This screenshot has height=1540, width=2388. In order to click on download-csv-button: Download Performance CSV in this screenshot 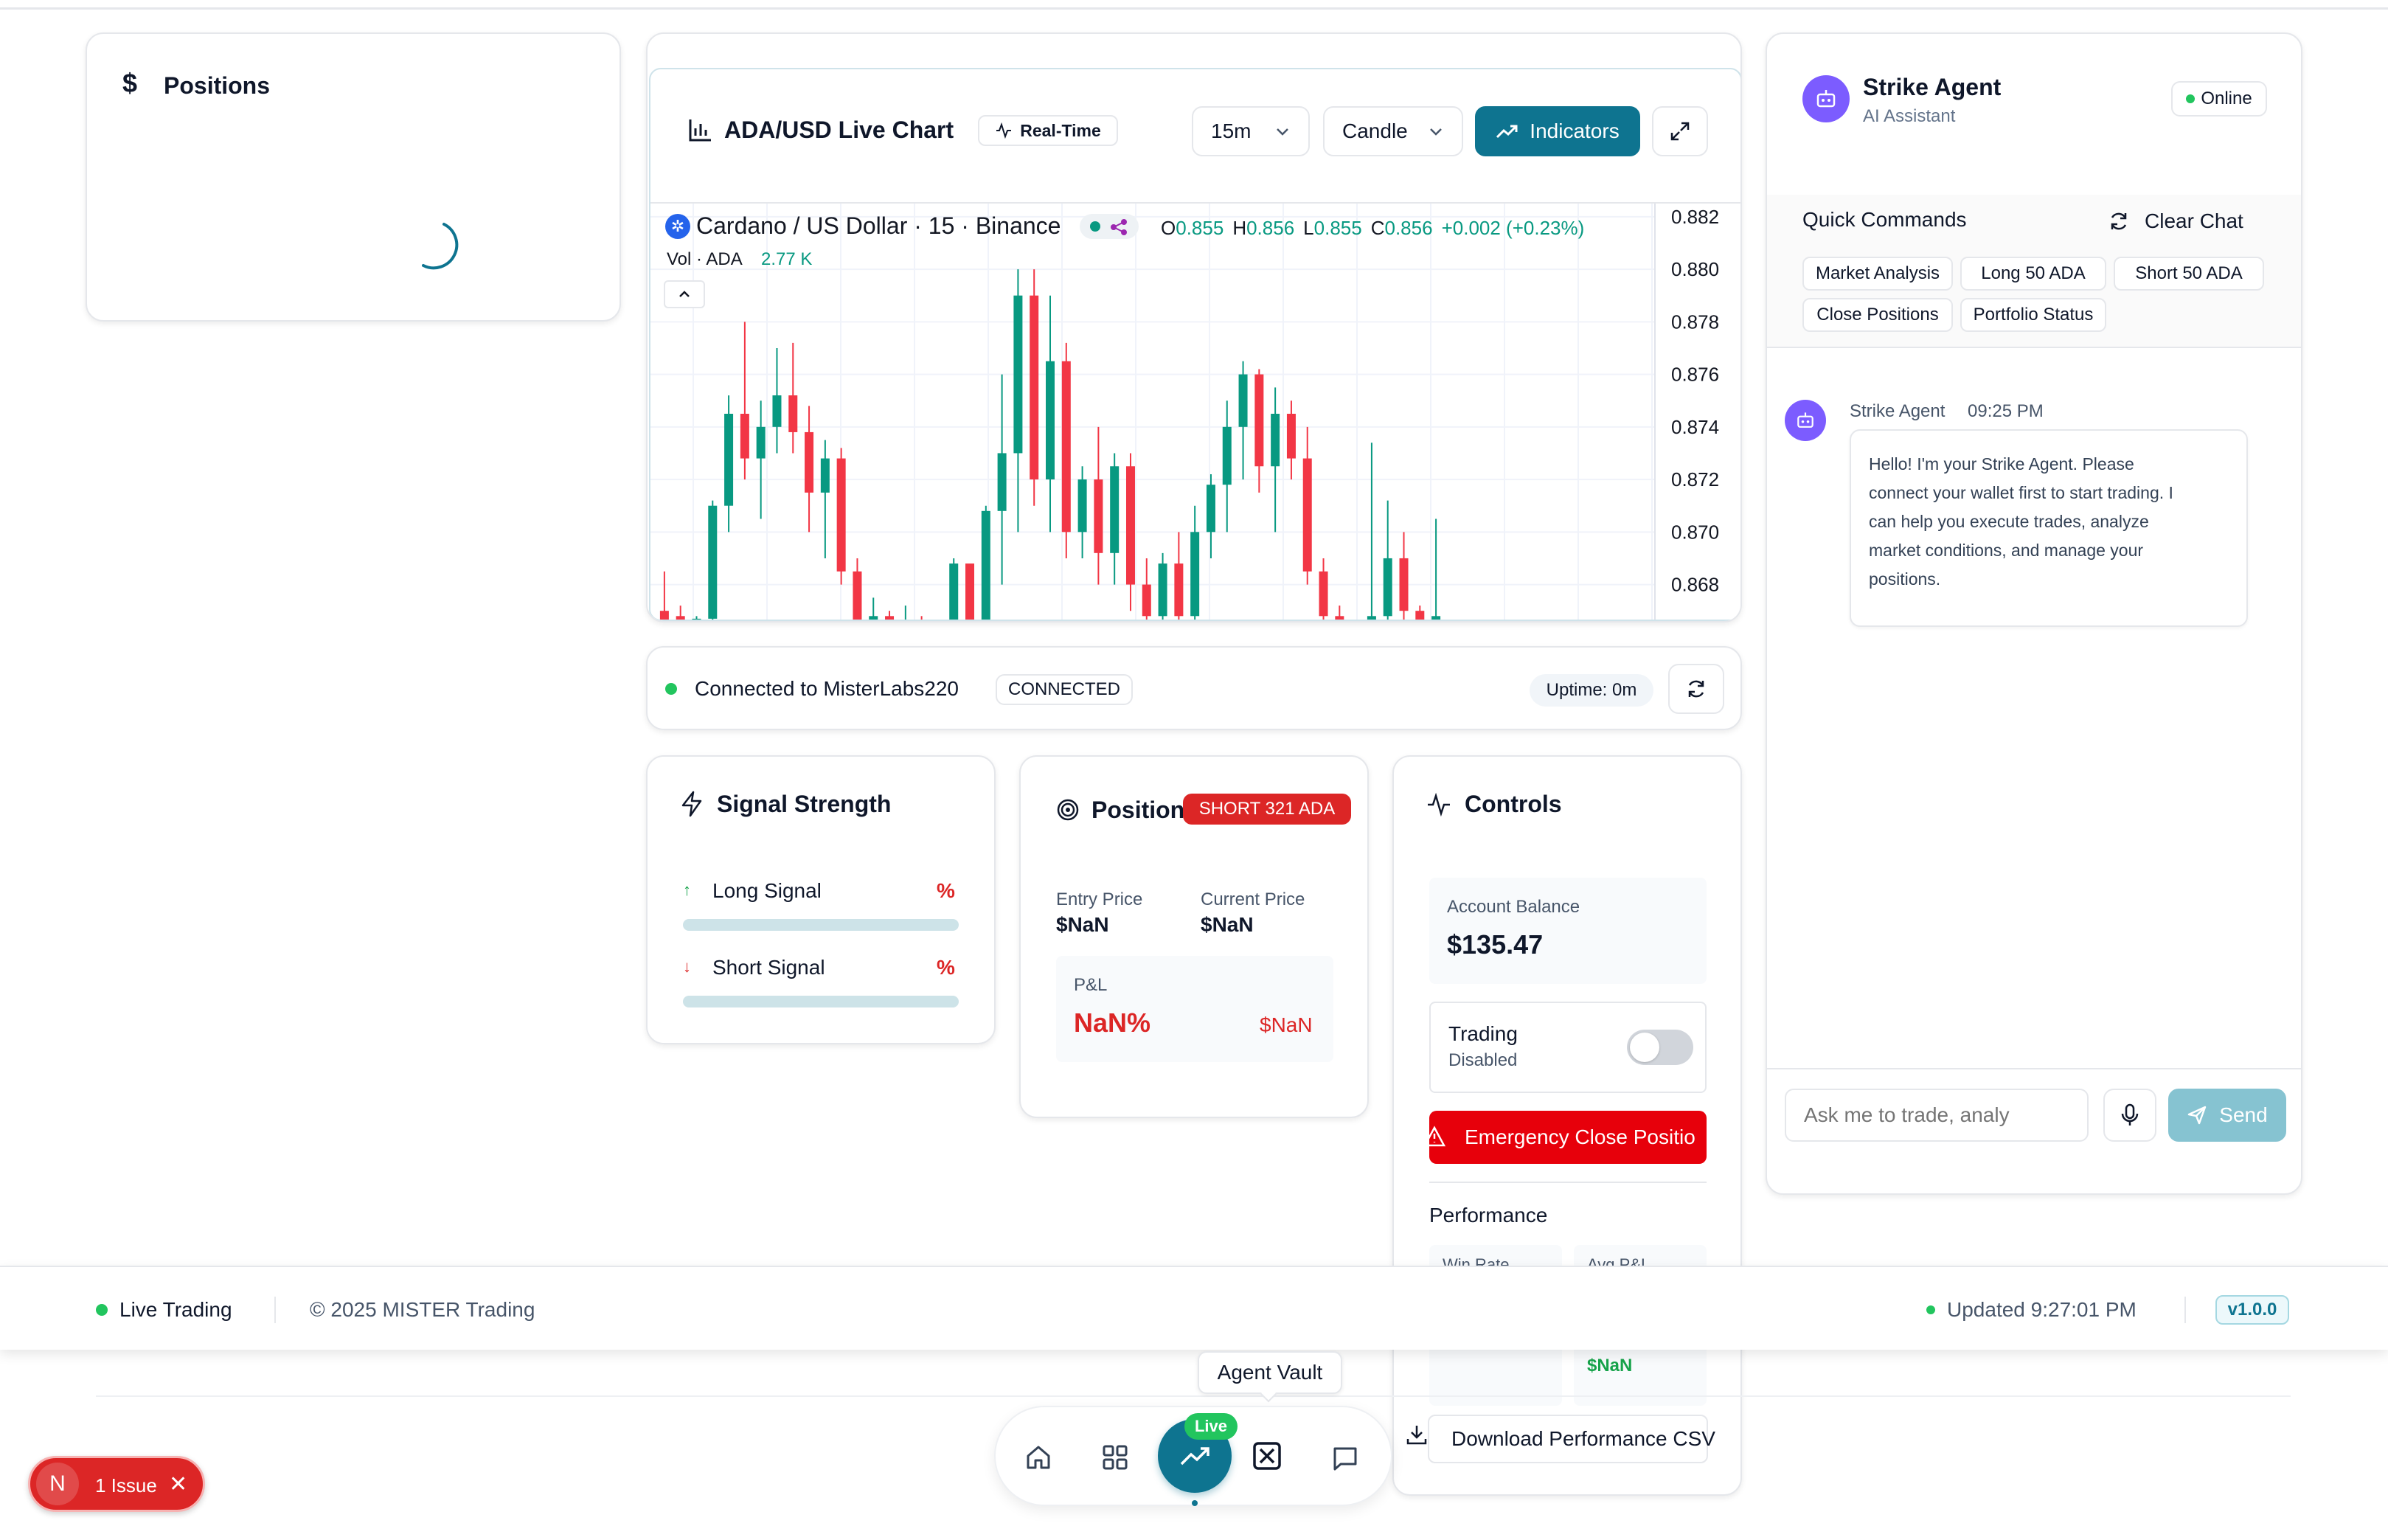, I will do `click(1571, 1439)`.